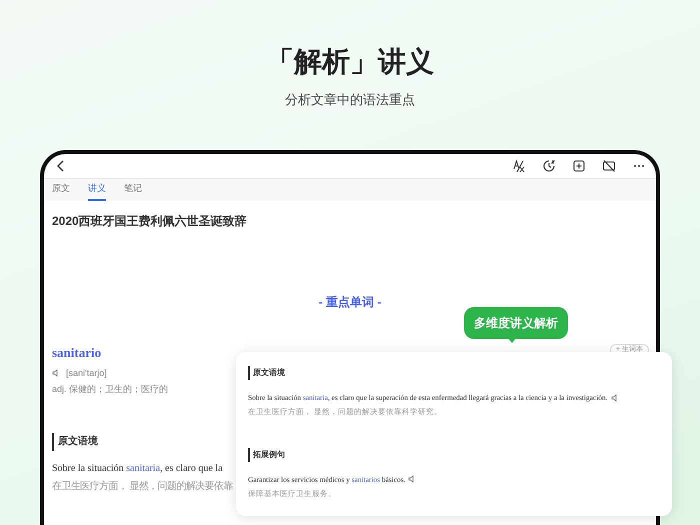  What do you see at coordinates (149, 221) in the screenshot?
I see `article-title: 2020西班牙国王费利佩六世圣诞致辞` at bounding box center [149, 221].